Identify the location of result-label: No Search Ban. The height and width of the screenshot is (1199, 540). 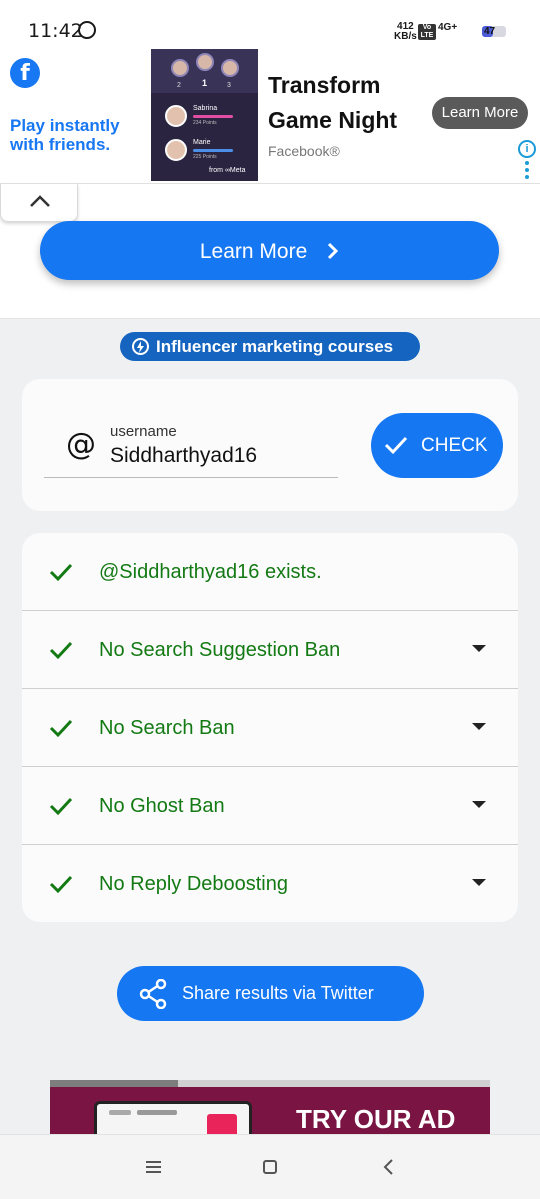
(167, 728).